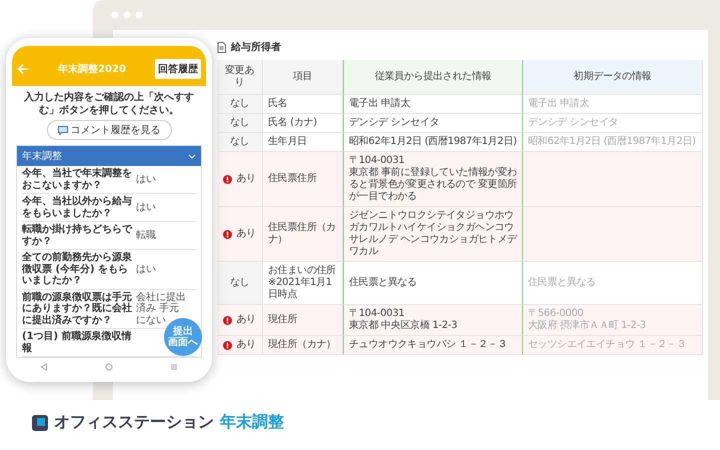 Image resolution: width=720 pixels, height=450 pixels. I want to click on question-text: 今年、当社以外から給与をもらいましたか？, so click(77, 207).